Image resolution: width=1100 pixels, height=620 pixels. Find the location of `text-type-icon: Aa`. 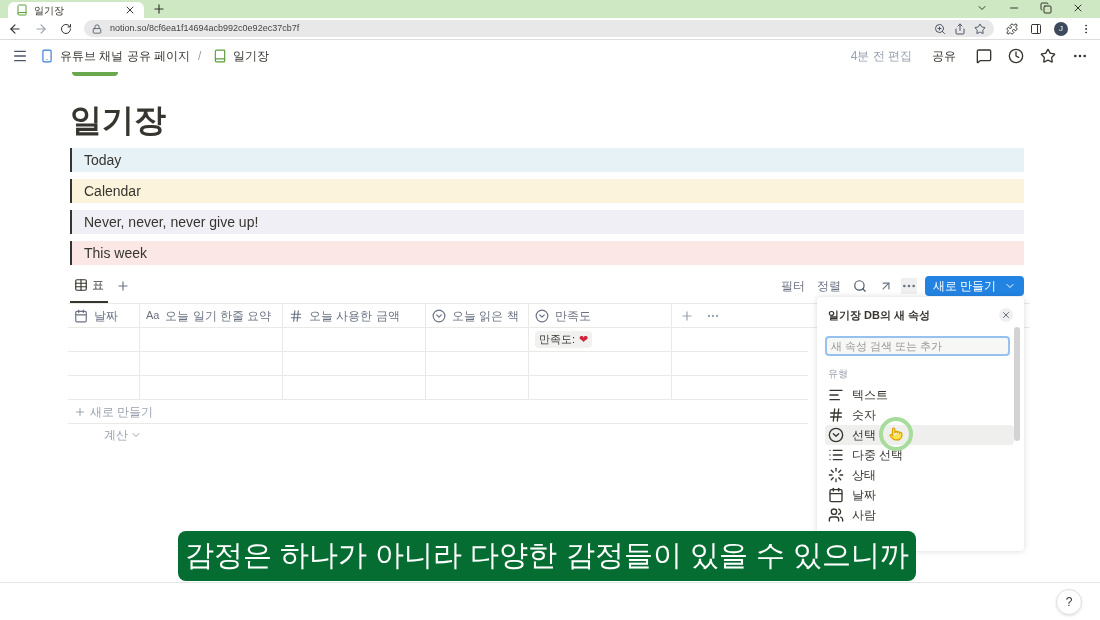

text-type-icon: Aa is located at coordinates (153, 315).